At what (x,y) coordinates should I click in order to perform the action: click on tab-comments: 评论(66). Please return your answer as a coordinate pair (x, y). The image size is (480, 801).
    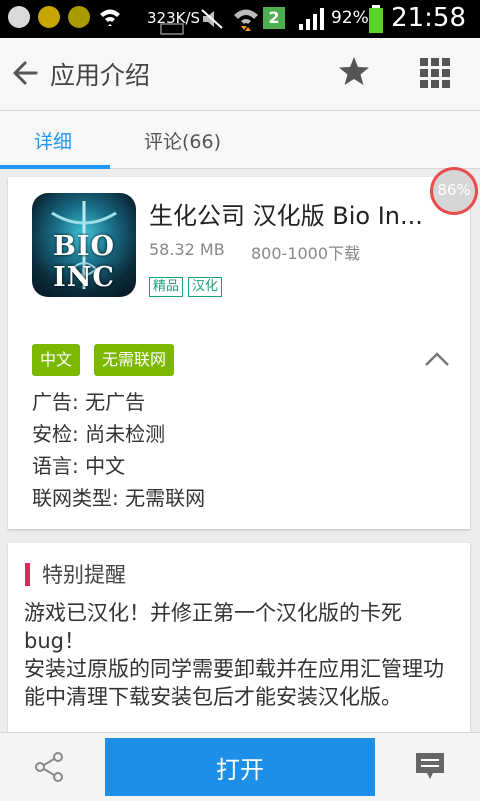
    Looking at the image, I should click on (182, 140).